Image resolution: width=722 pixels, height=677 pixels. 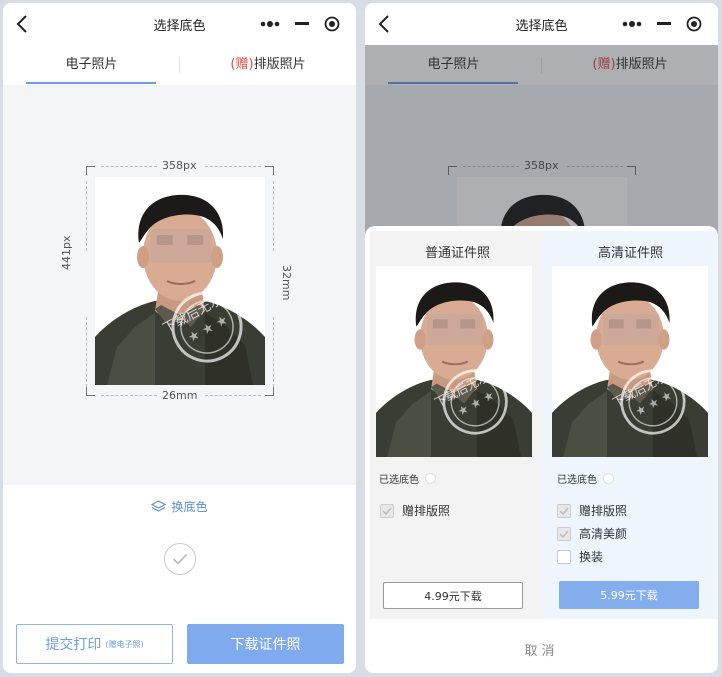 What do you see at coordinates (179, 165) in the screenshot?
I see `width-px-label: 358px` at bounding box center [179, 165].